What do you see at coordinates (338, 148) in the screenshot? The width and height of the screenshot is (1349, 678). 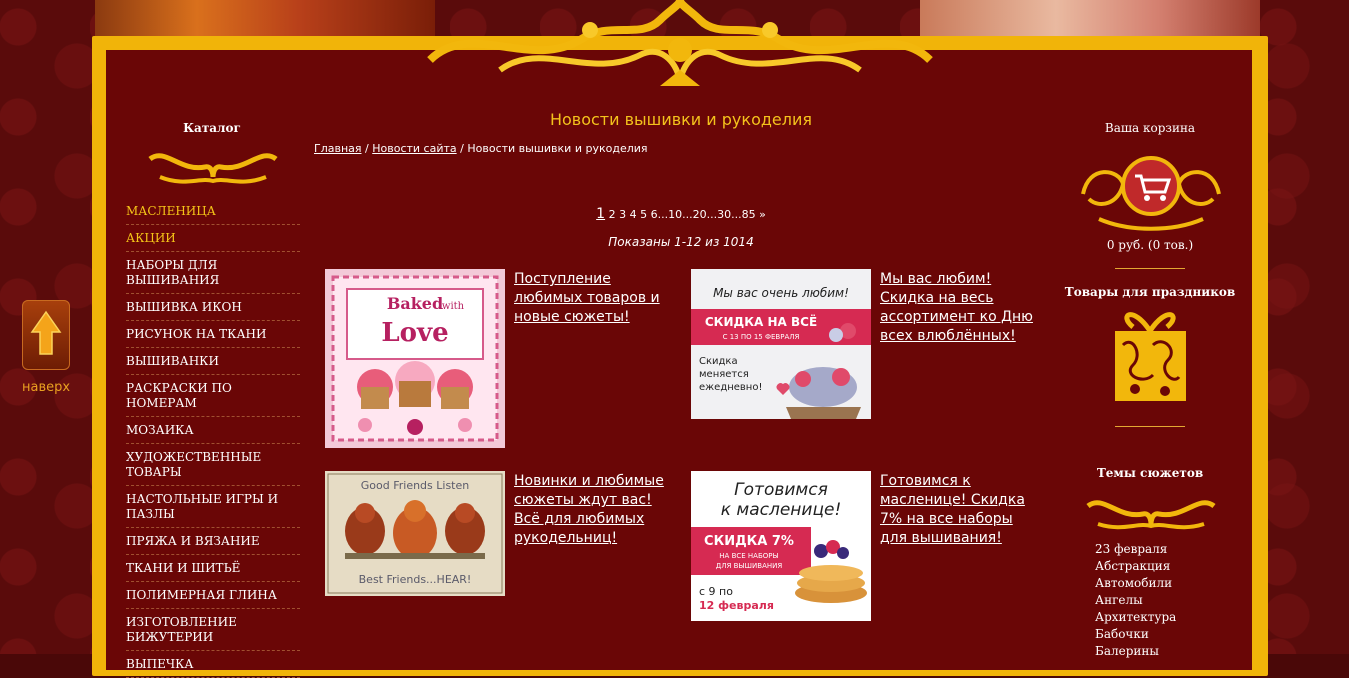 I see `breadcrumb-home: Главная` at bounding box center [338, 148].